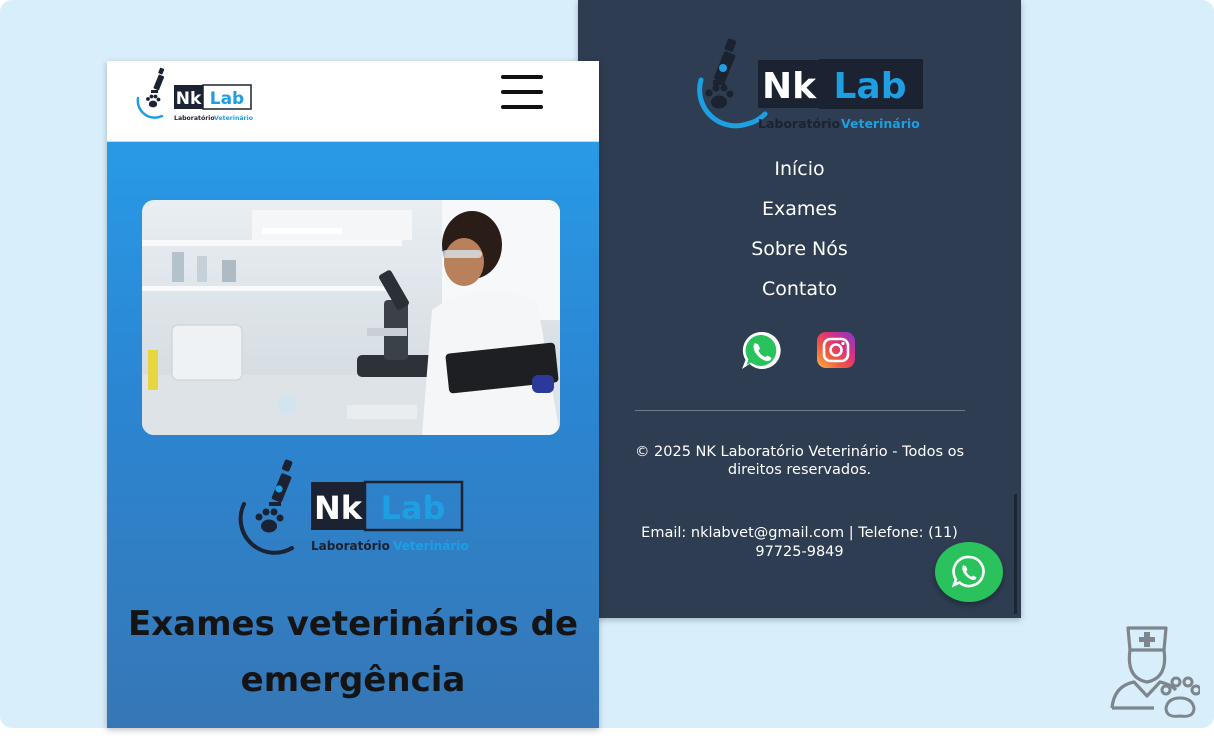 The height and width of the screenshot is (736, 1214). What do you see at coordinates (762, 351) in the screenshot?
I see `whatsapp-icon` at bounding box center [762, 351].